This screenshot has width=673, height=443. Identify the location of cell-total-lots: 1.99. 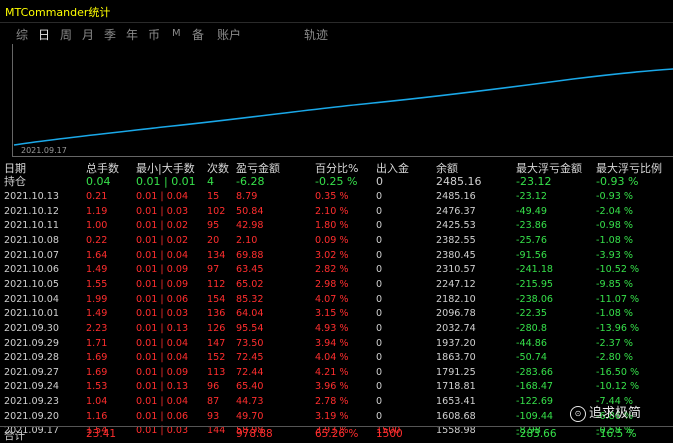
(97, 299).